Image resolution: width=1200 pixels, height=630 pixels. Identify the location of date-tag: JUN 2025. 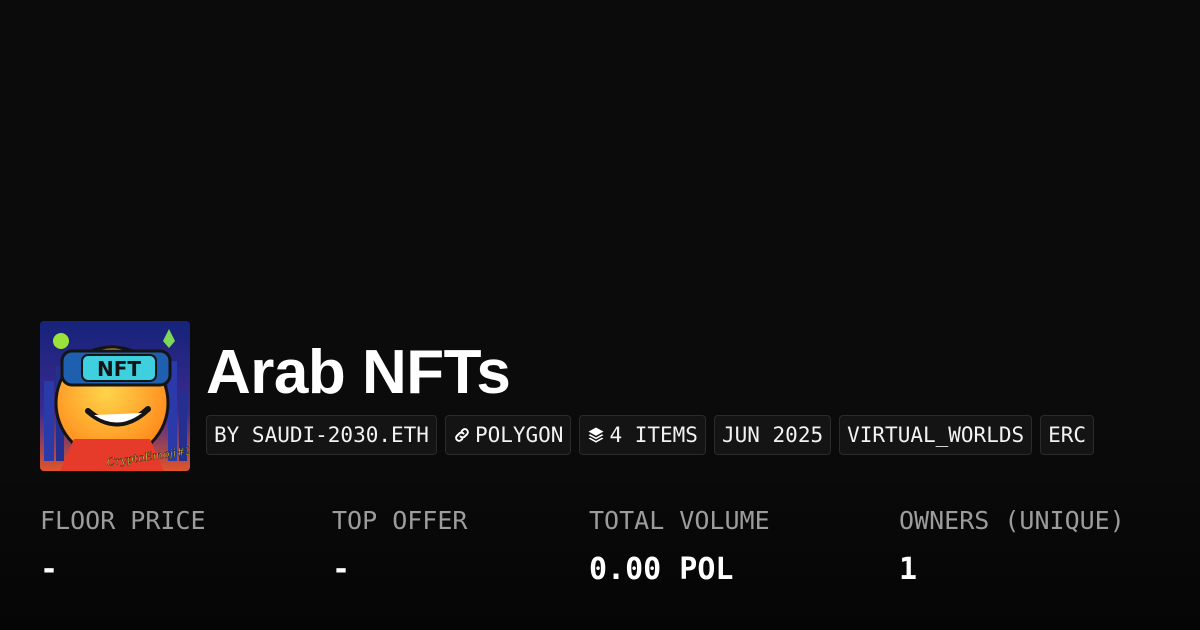
(772, 435).